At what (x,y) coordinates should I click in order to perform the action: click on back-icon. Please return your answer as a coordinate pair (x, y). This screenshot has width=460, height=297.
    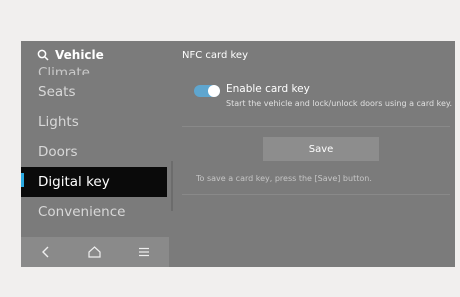
    Looking at the image, I should click on (45, 252).